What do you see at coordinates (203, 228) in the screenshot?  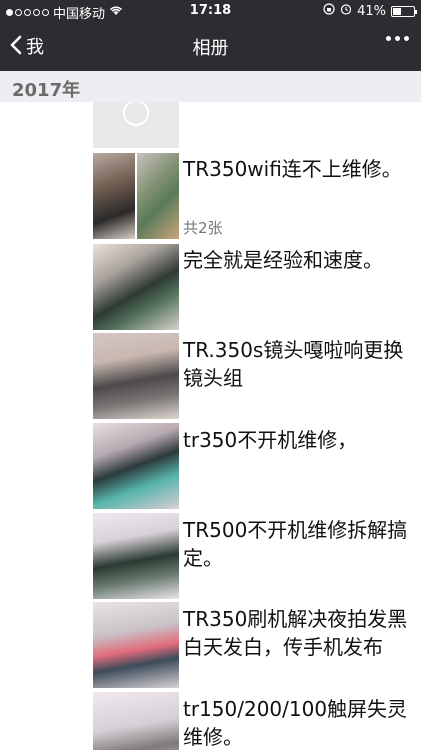 I see `photo-count: 共2张` at bounding box center [203, 228].